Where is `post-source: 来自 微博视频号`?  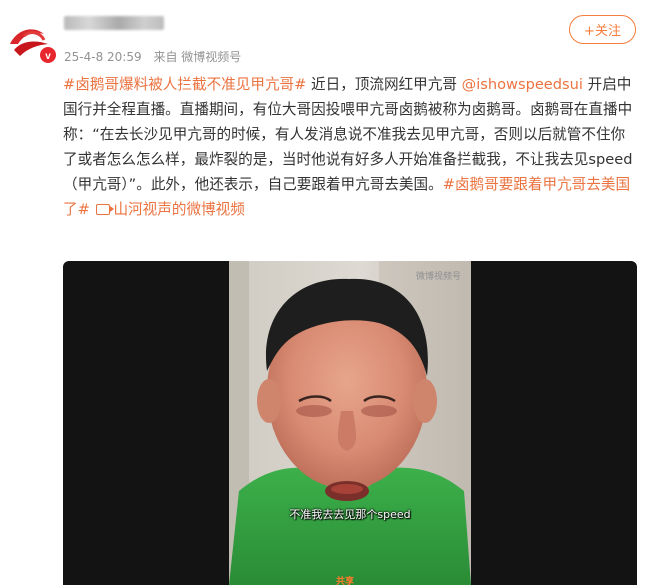 post-source: 来自 微博视频号 is located at coordinates (197, 57).